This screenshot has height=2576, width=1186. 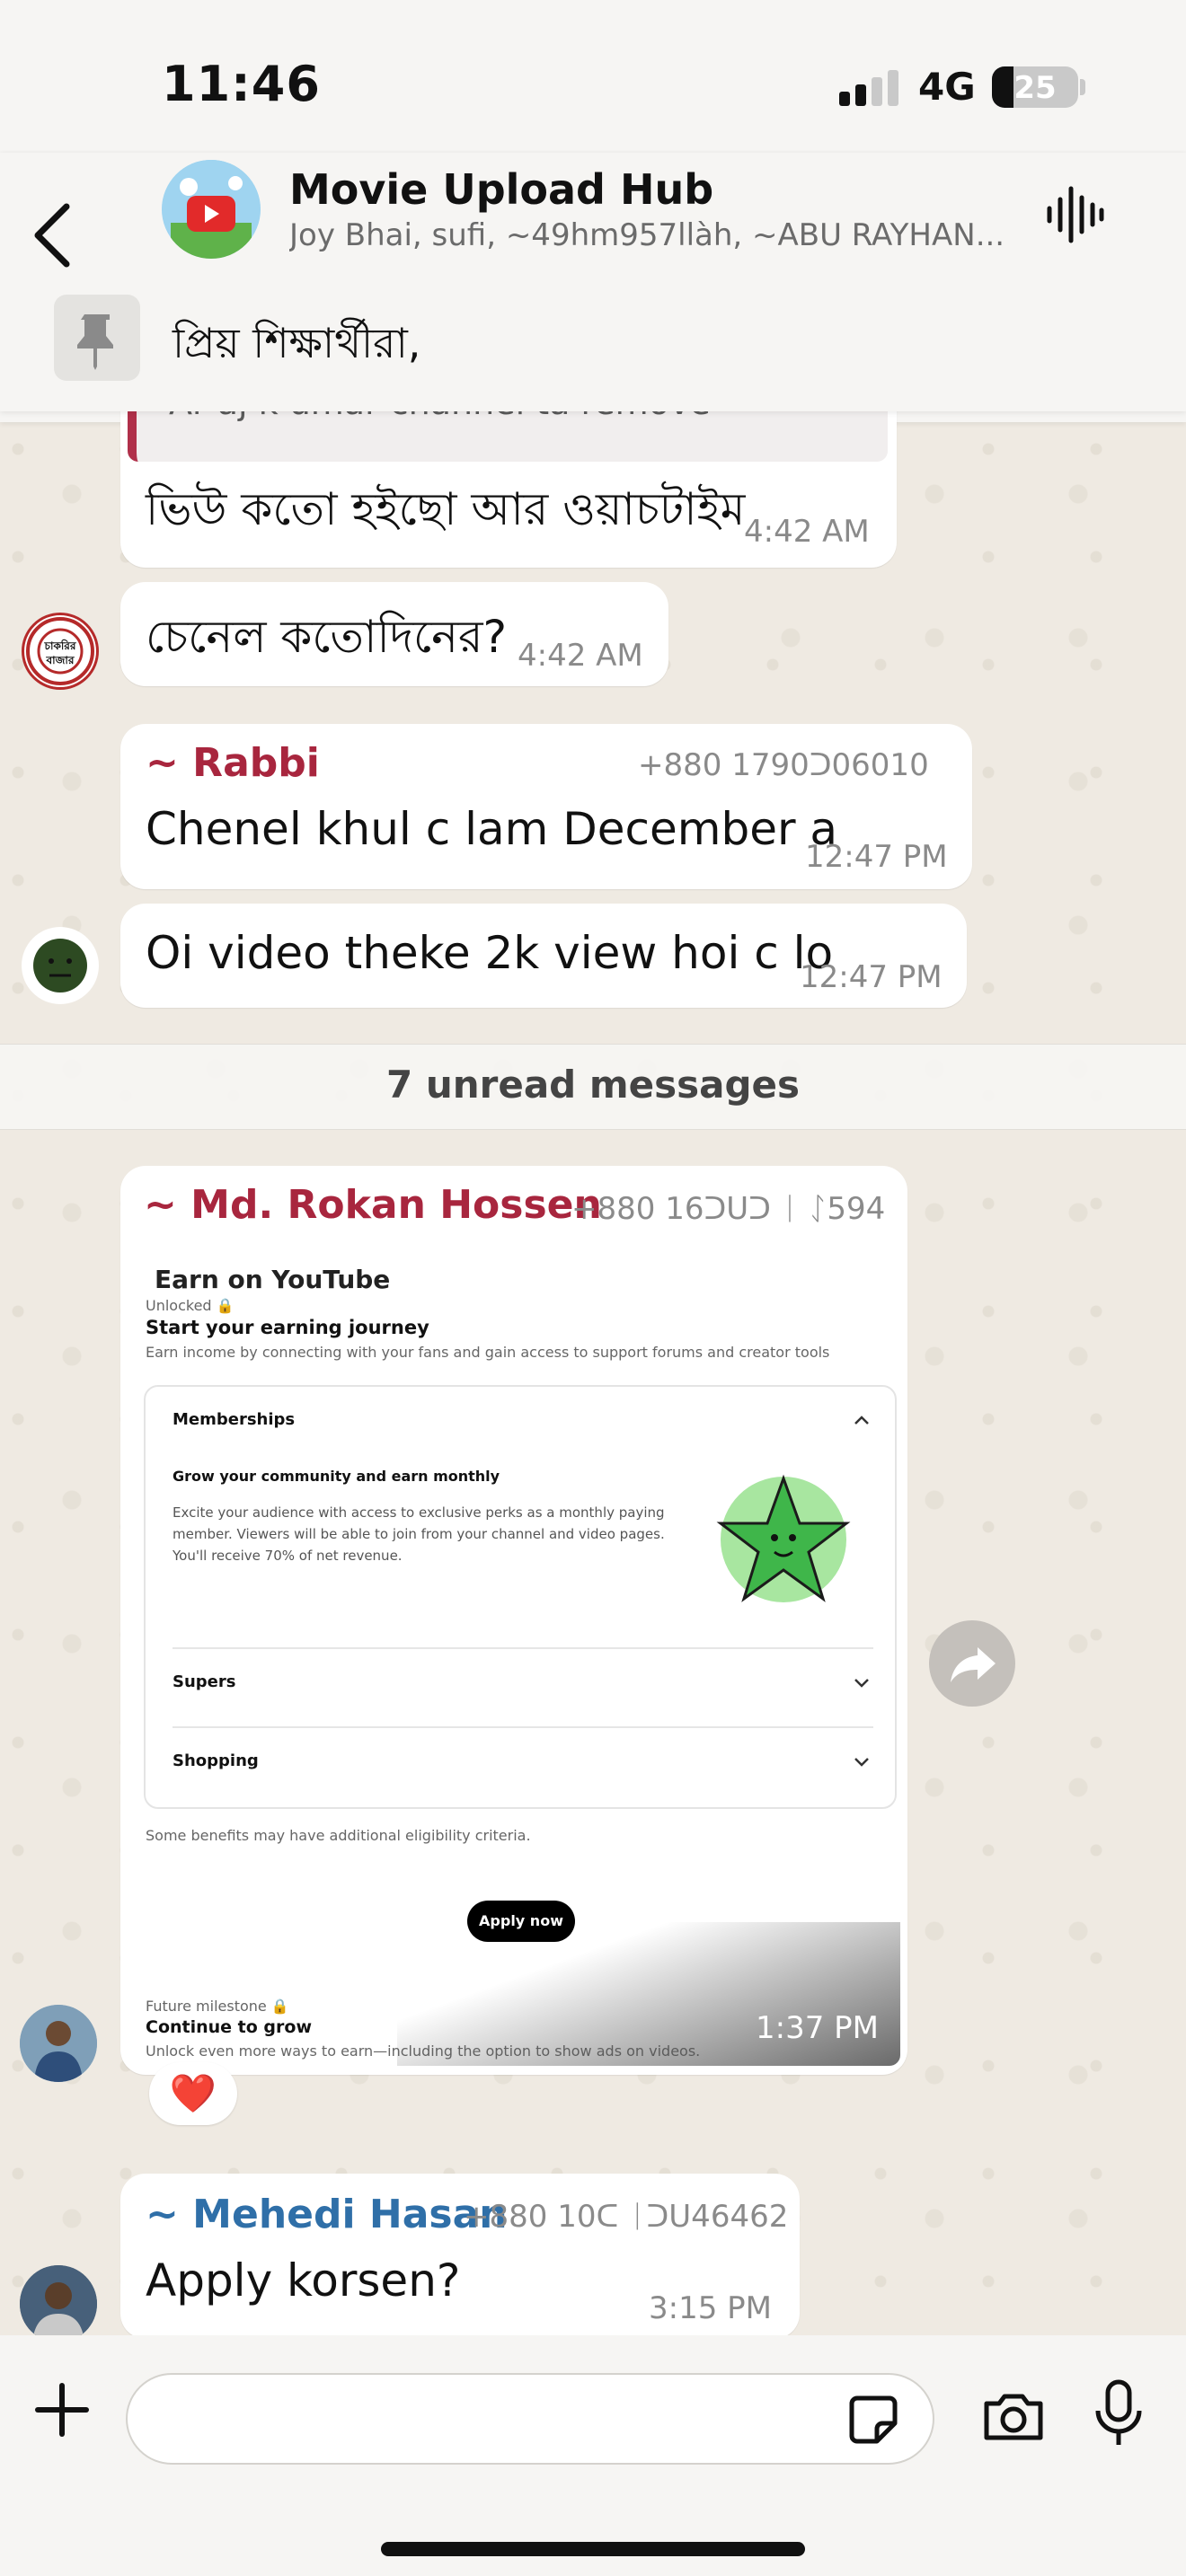 What do you see at coordinates (861, 1420) in the screenshot?
I see `chevron-up-icon` at bounding box center [861, 1420].